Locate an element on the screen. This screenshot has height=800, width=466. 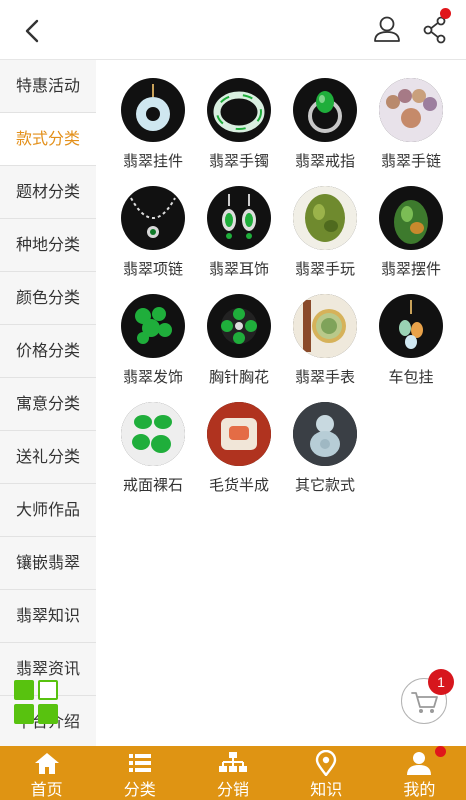
sidebar-item: 送礼分类 is located at coordinates (48, 457).